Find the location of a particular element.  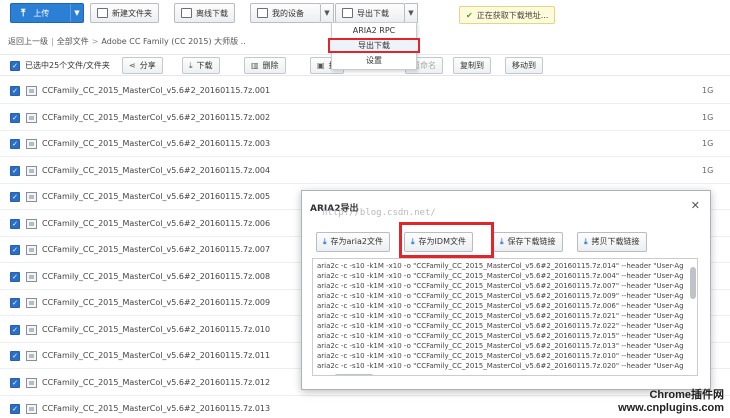

share-button: ⋖ 分享 is located at coordinates (142, 65).